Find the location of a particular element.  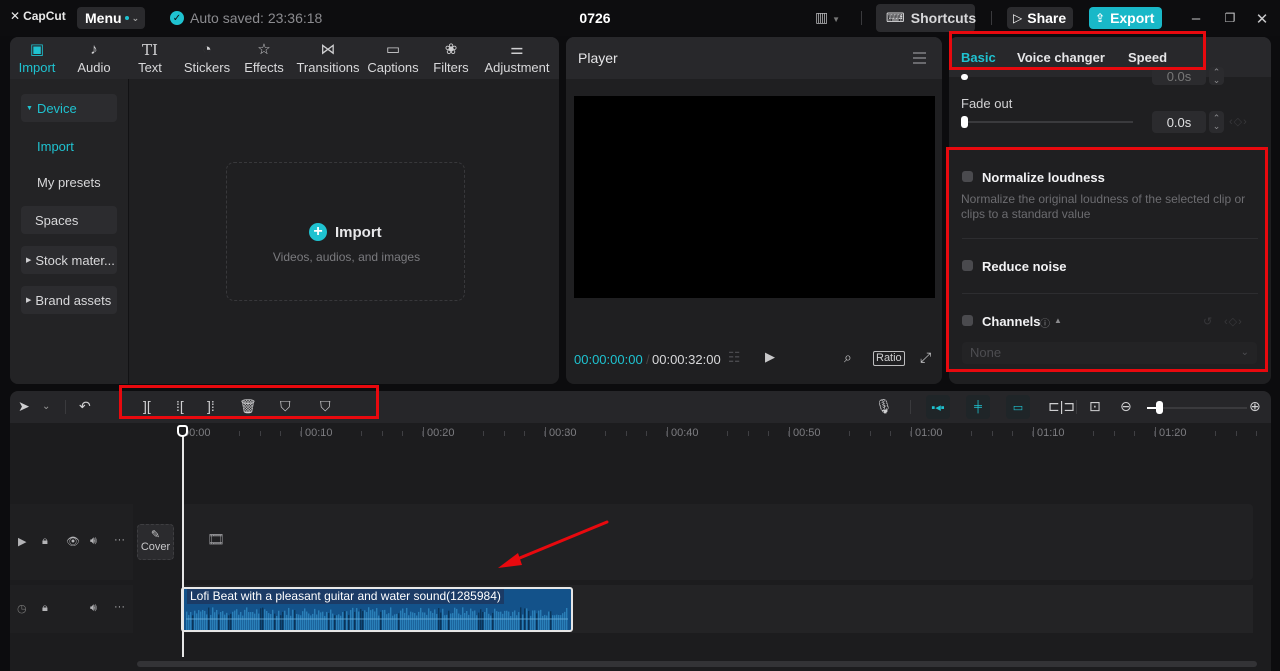

share-button: ▷ Share is located at coordinates (1040, 18).